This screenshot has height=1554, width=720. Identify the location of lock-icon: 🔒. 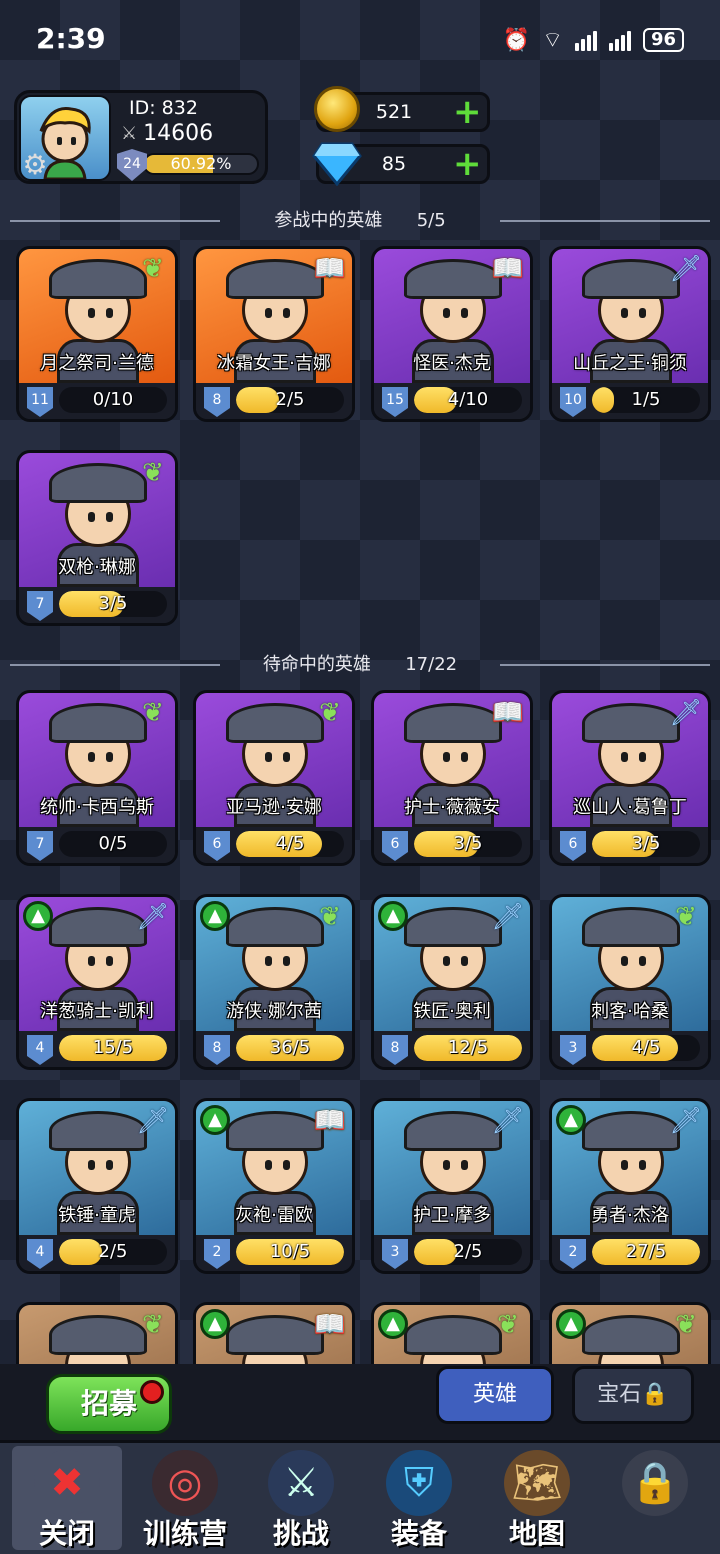
(655, 1483).